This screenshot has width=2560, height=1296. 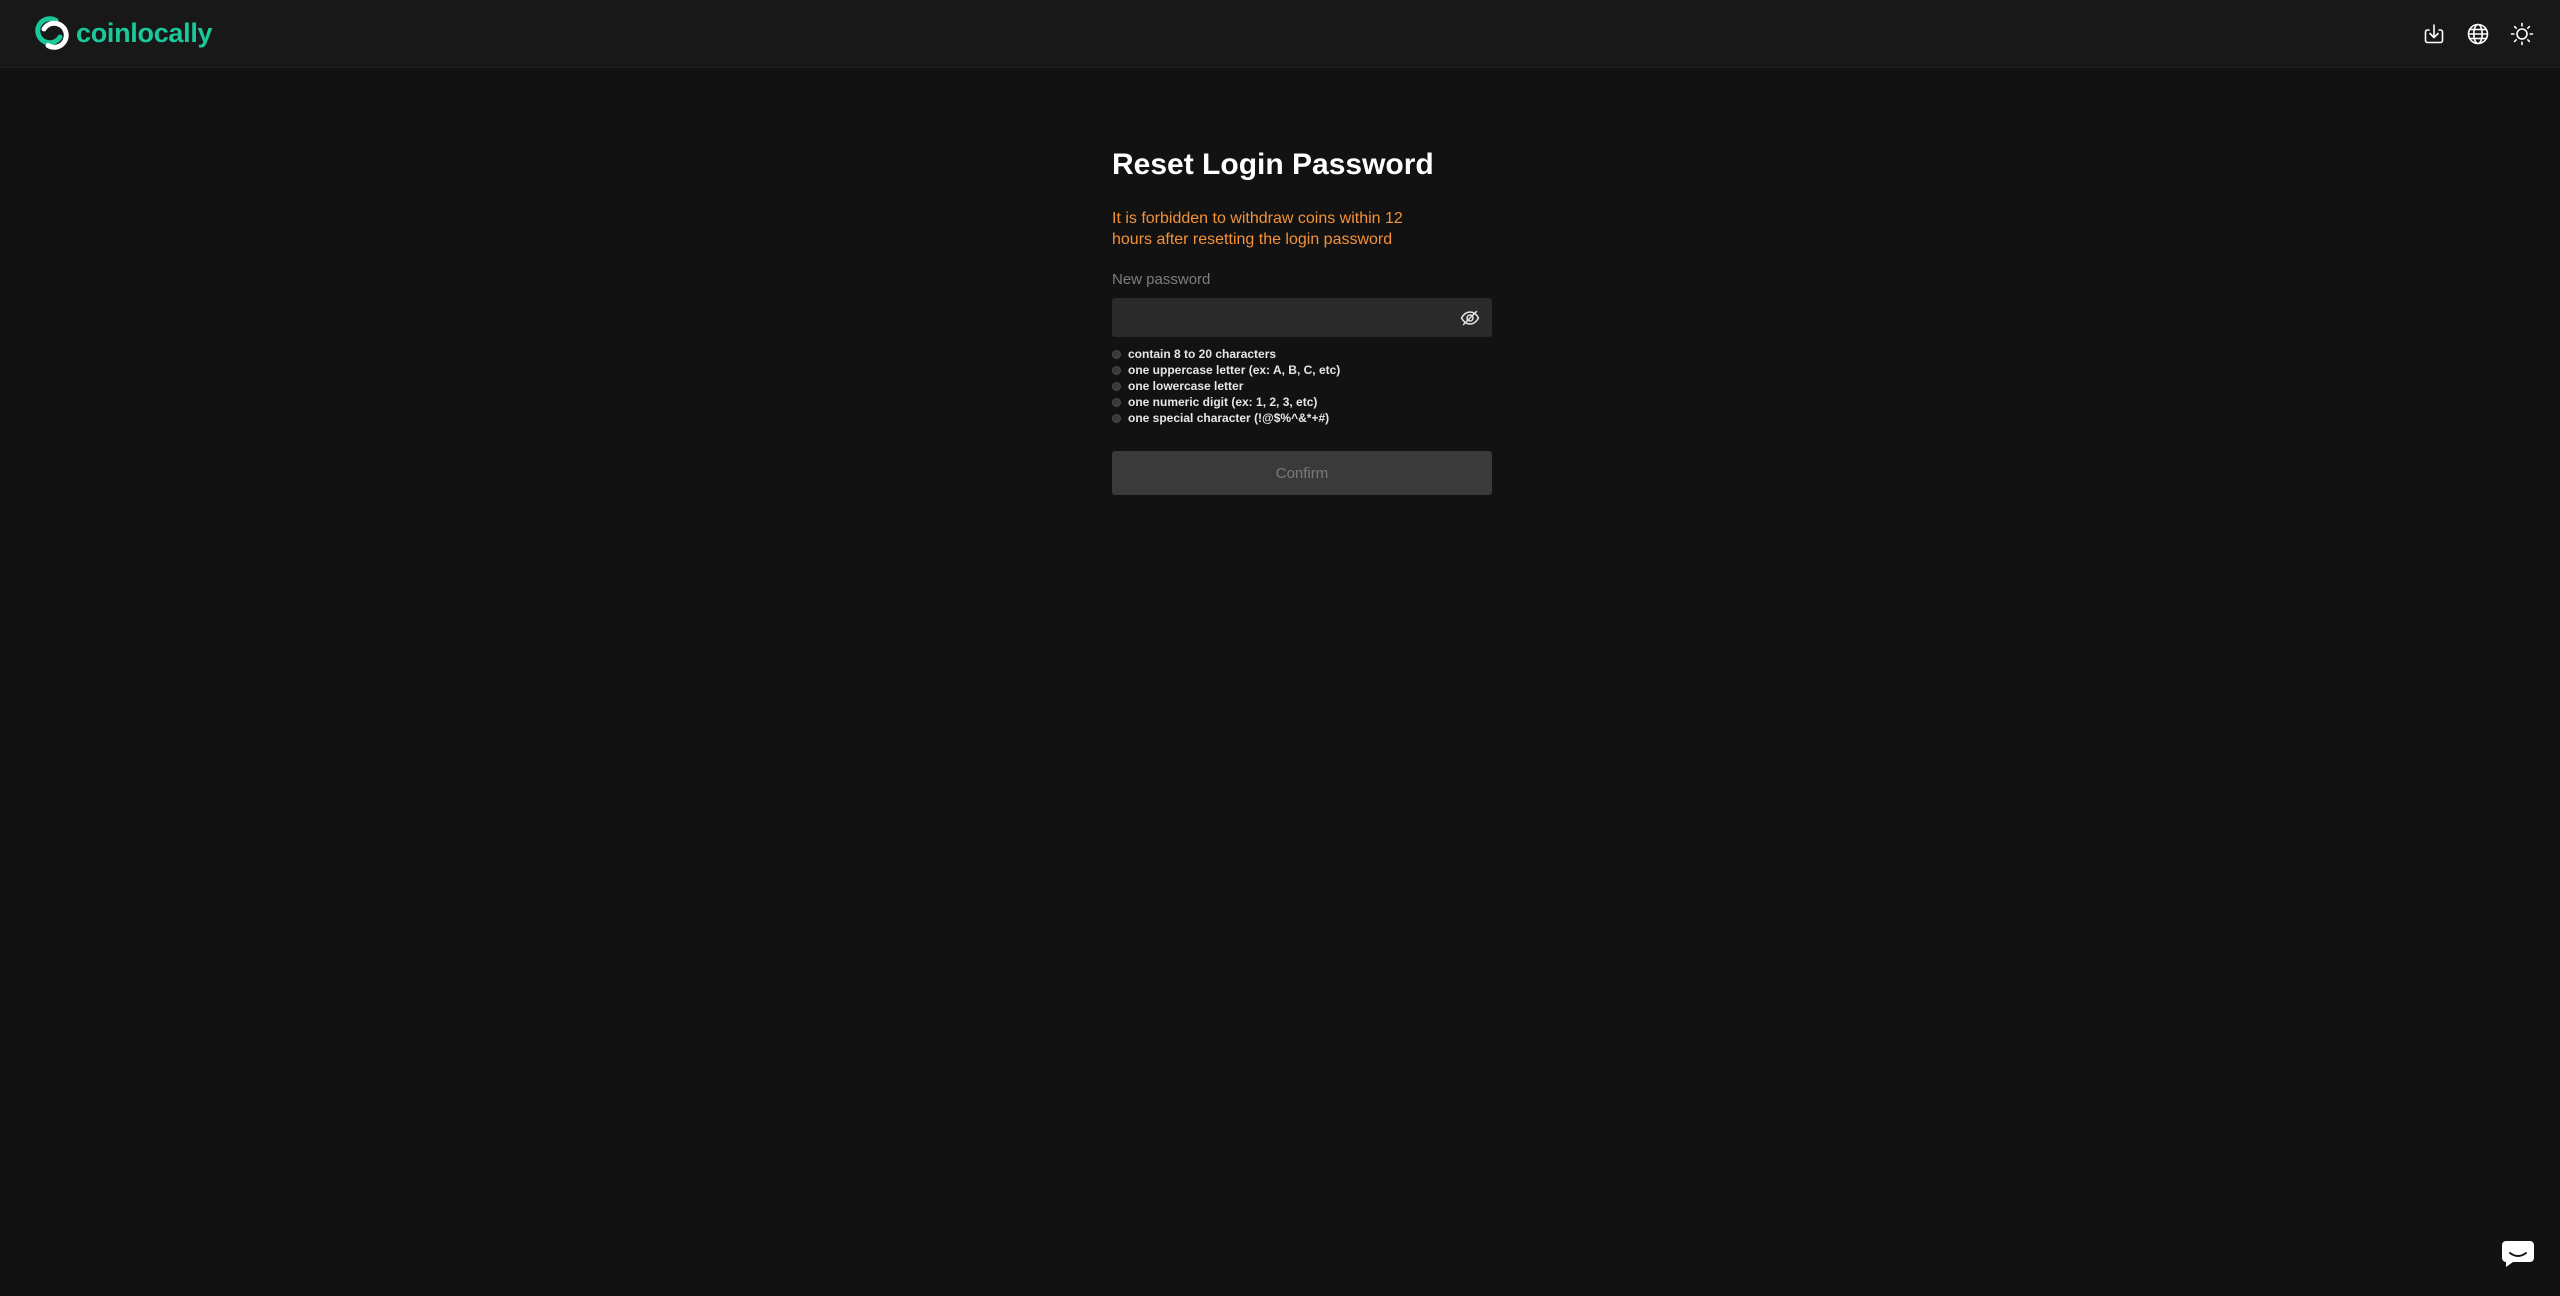 I want to click on coinlocally-logo-icon, so click(x=52, y=33).